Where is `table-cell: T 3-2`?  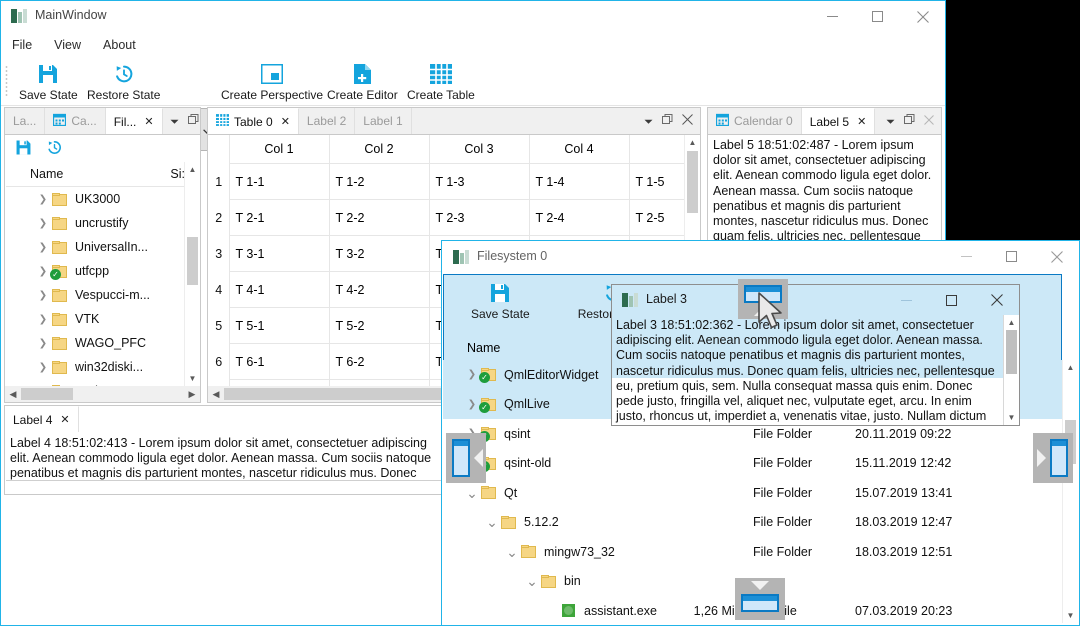 table-cell: T 3-2 is located at coordinates (379, 253).